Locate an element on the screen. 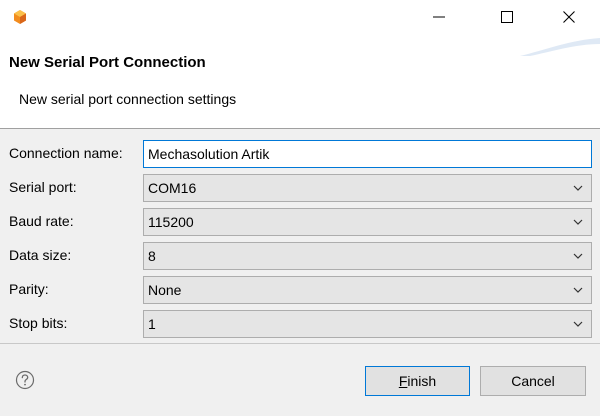 The width and height of the screenshot is (600, 416). stop-bits-select: 1 is located at coordinates (367, 324).